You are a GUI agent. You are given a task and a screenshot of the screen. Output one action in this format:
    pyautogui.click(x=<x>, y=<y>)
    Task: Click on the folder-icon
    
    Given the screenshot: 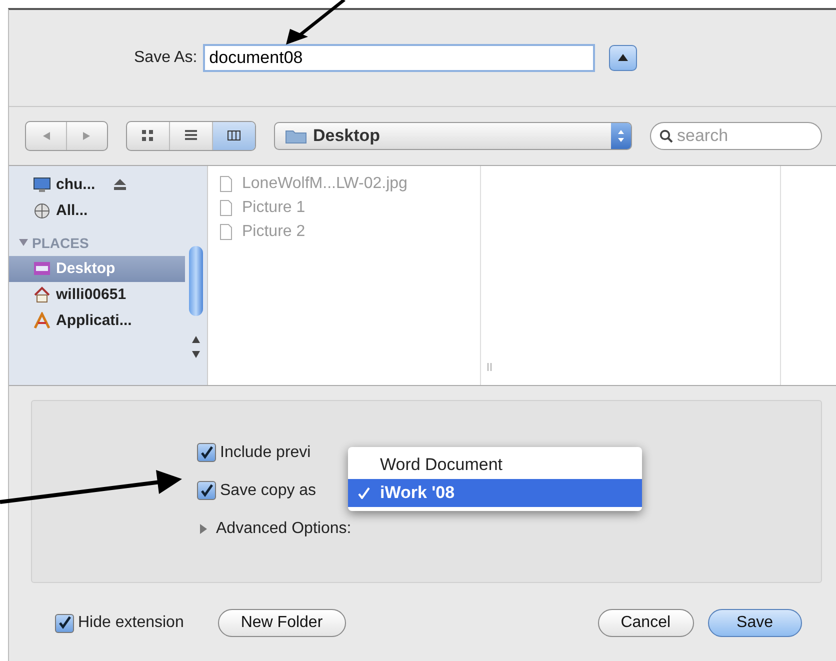 What is the action you would take?
    pyautogui.click(x=296, y=136)
    